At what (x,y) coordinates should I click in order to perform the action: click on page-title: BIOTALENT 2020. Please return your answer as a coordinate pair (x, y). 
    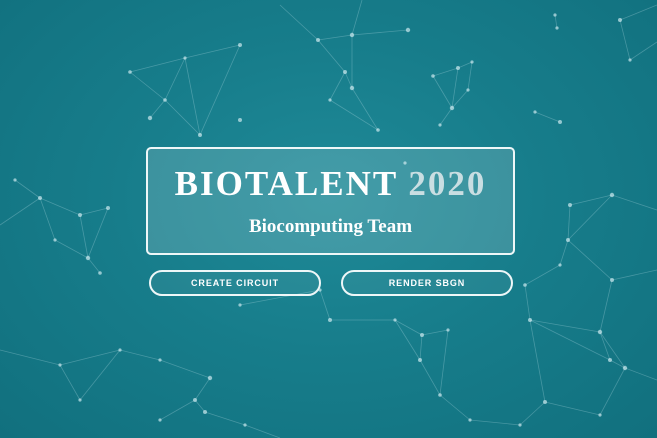
    Looking at the image, I should click on (330, 183).